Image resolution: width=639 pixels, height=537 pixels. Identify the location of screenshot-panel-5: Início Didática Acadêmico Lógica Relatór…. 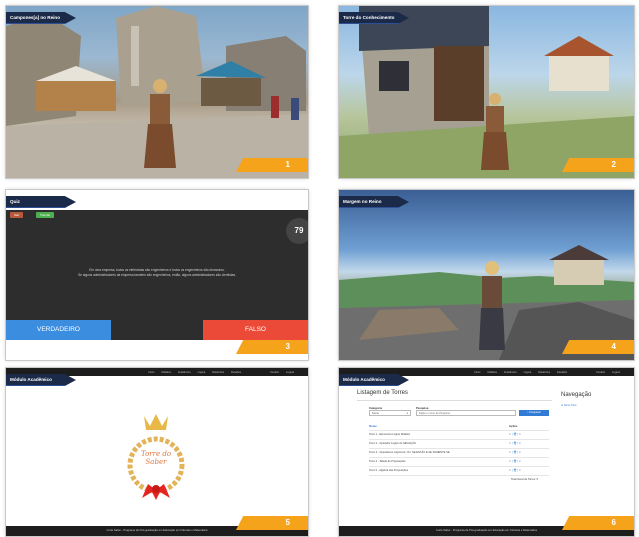
(157, 452).